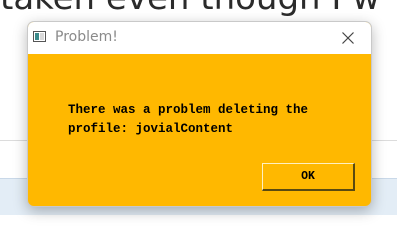 This screenshot has width=397, height=240. What do you see at coordinates (39, 36) in the screenshot?
I see `window-app-icon` at bounding box center [39, 36].